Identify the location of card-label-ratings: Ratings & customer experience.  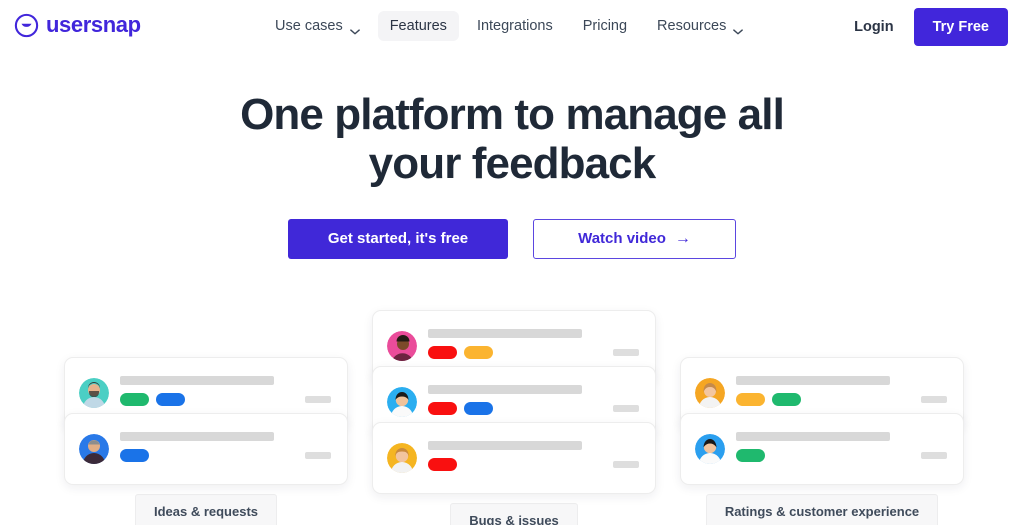
(822, 509).